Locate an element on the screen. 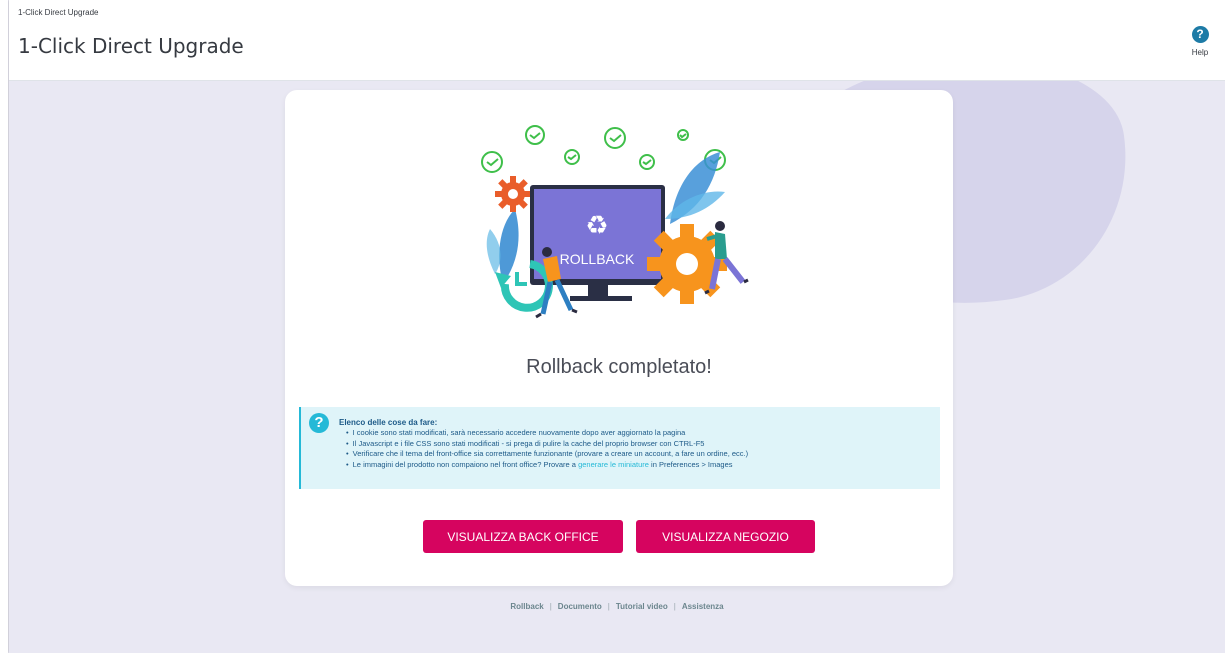 This screenshot has height=653, width=1225. small-gear-icon is located at coordinates (513, 194).